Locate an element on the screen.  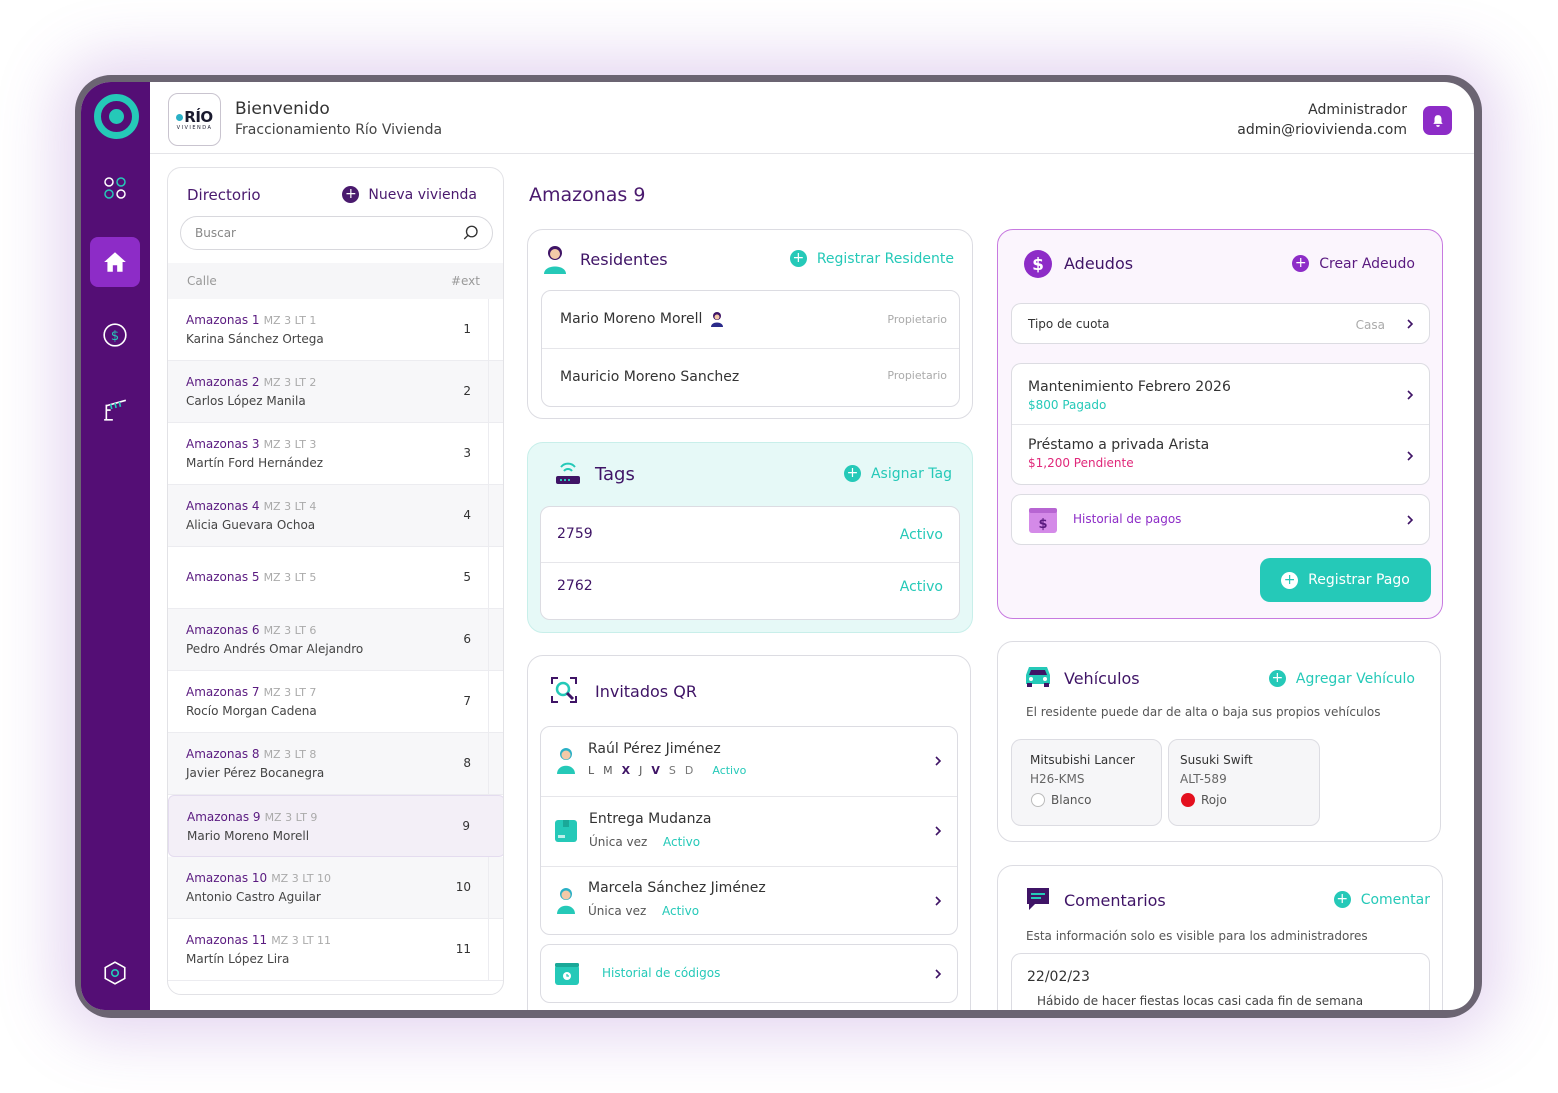
vehicle-card: Mitsubishi Lancer H26-KMS Blanco is located at coordinates (1086, 782).